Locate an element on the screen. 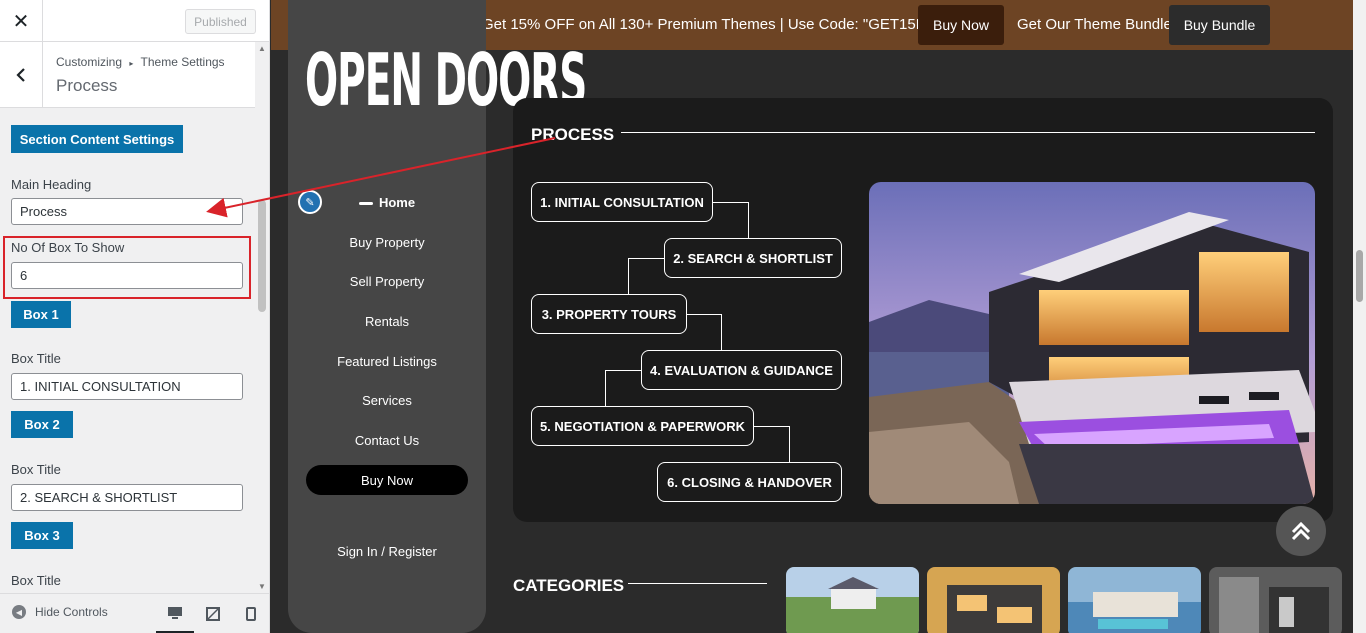 The width and height of the screenshot is (1366, 633). main-heading-input: Process is located at coordinates (127, 211).